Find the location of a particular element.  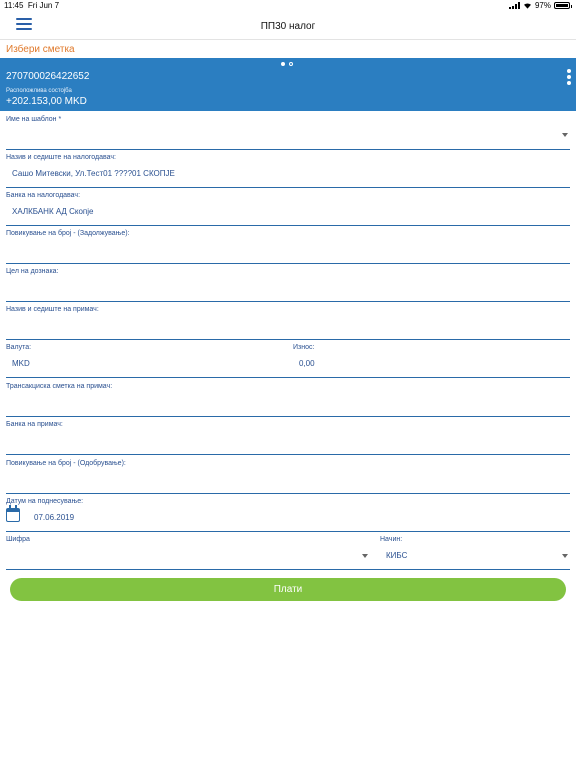

status-bar: 11:45 Fri Jun 7 97% is located at coordinates (288, 6).